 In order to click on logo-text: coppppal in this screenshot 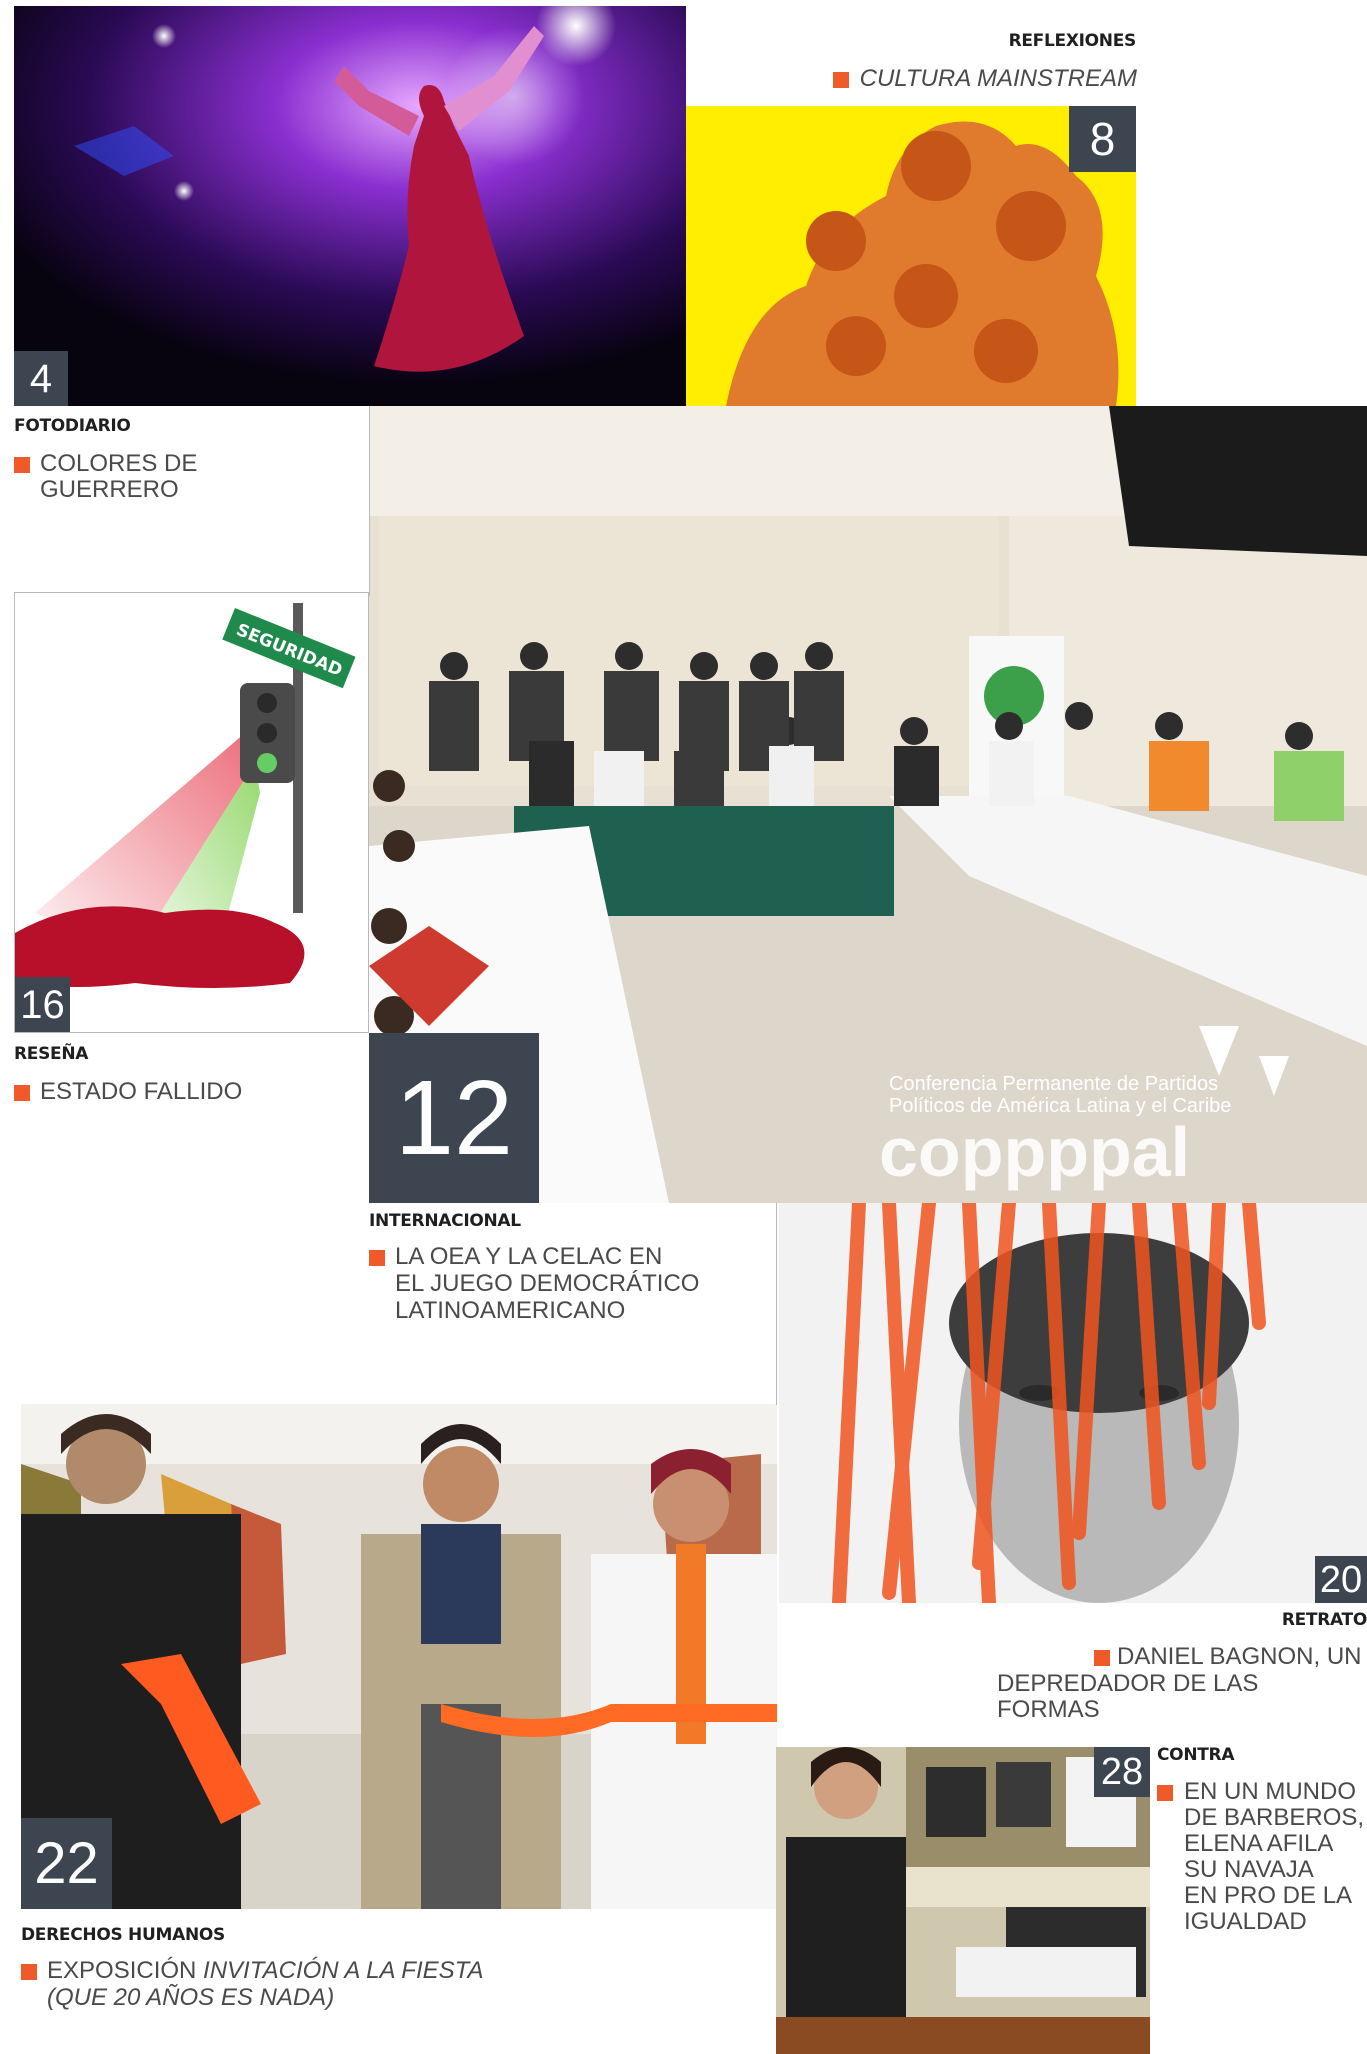, I will do `click(1034, 1152)`.